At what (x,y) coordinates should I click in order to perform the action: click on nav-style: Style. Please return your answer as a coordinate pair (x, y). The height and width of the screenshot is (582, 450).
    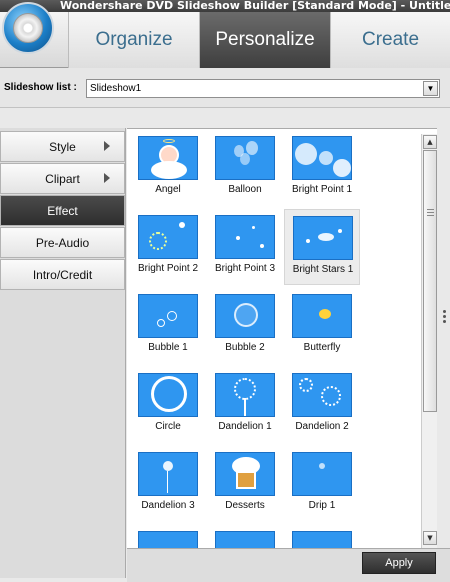
    Looking at the image, I should click on (62, 146).